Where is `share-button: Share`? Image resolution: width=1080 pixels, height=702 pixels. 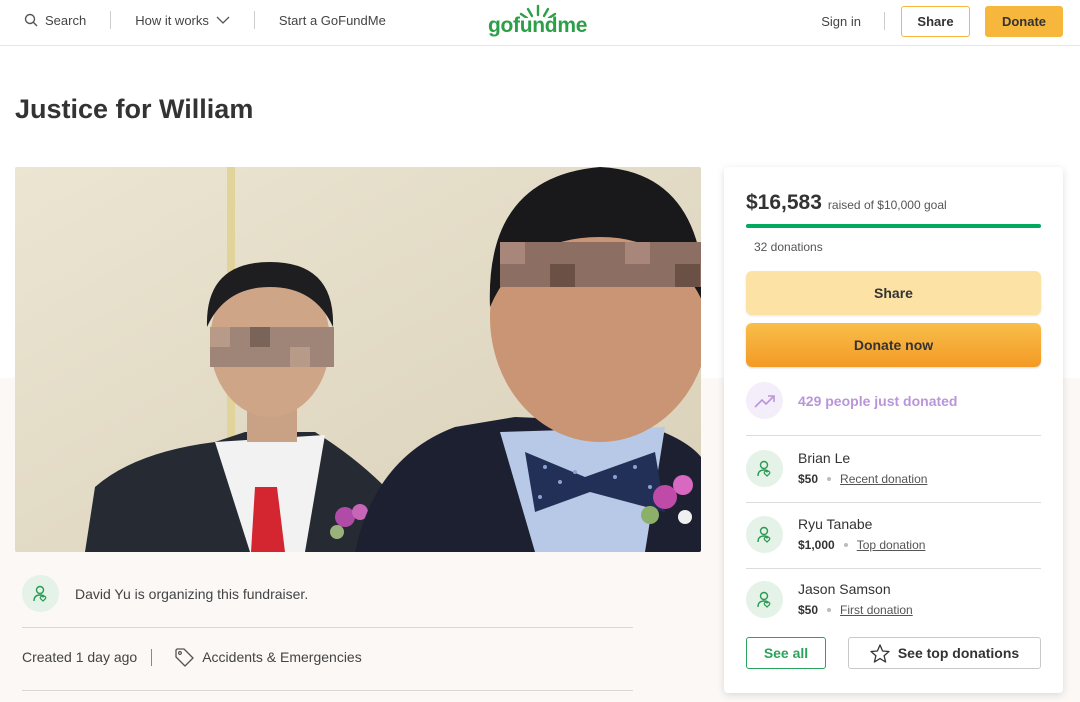
share-button: Share is located at coordinates (893, 293).